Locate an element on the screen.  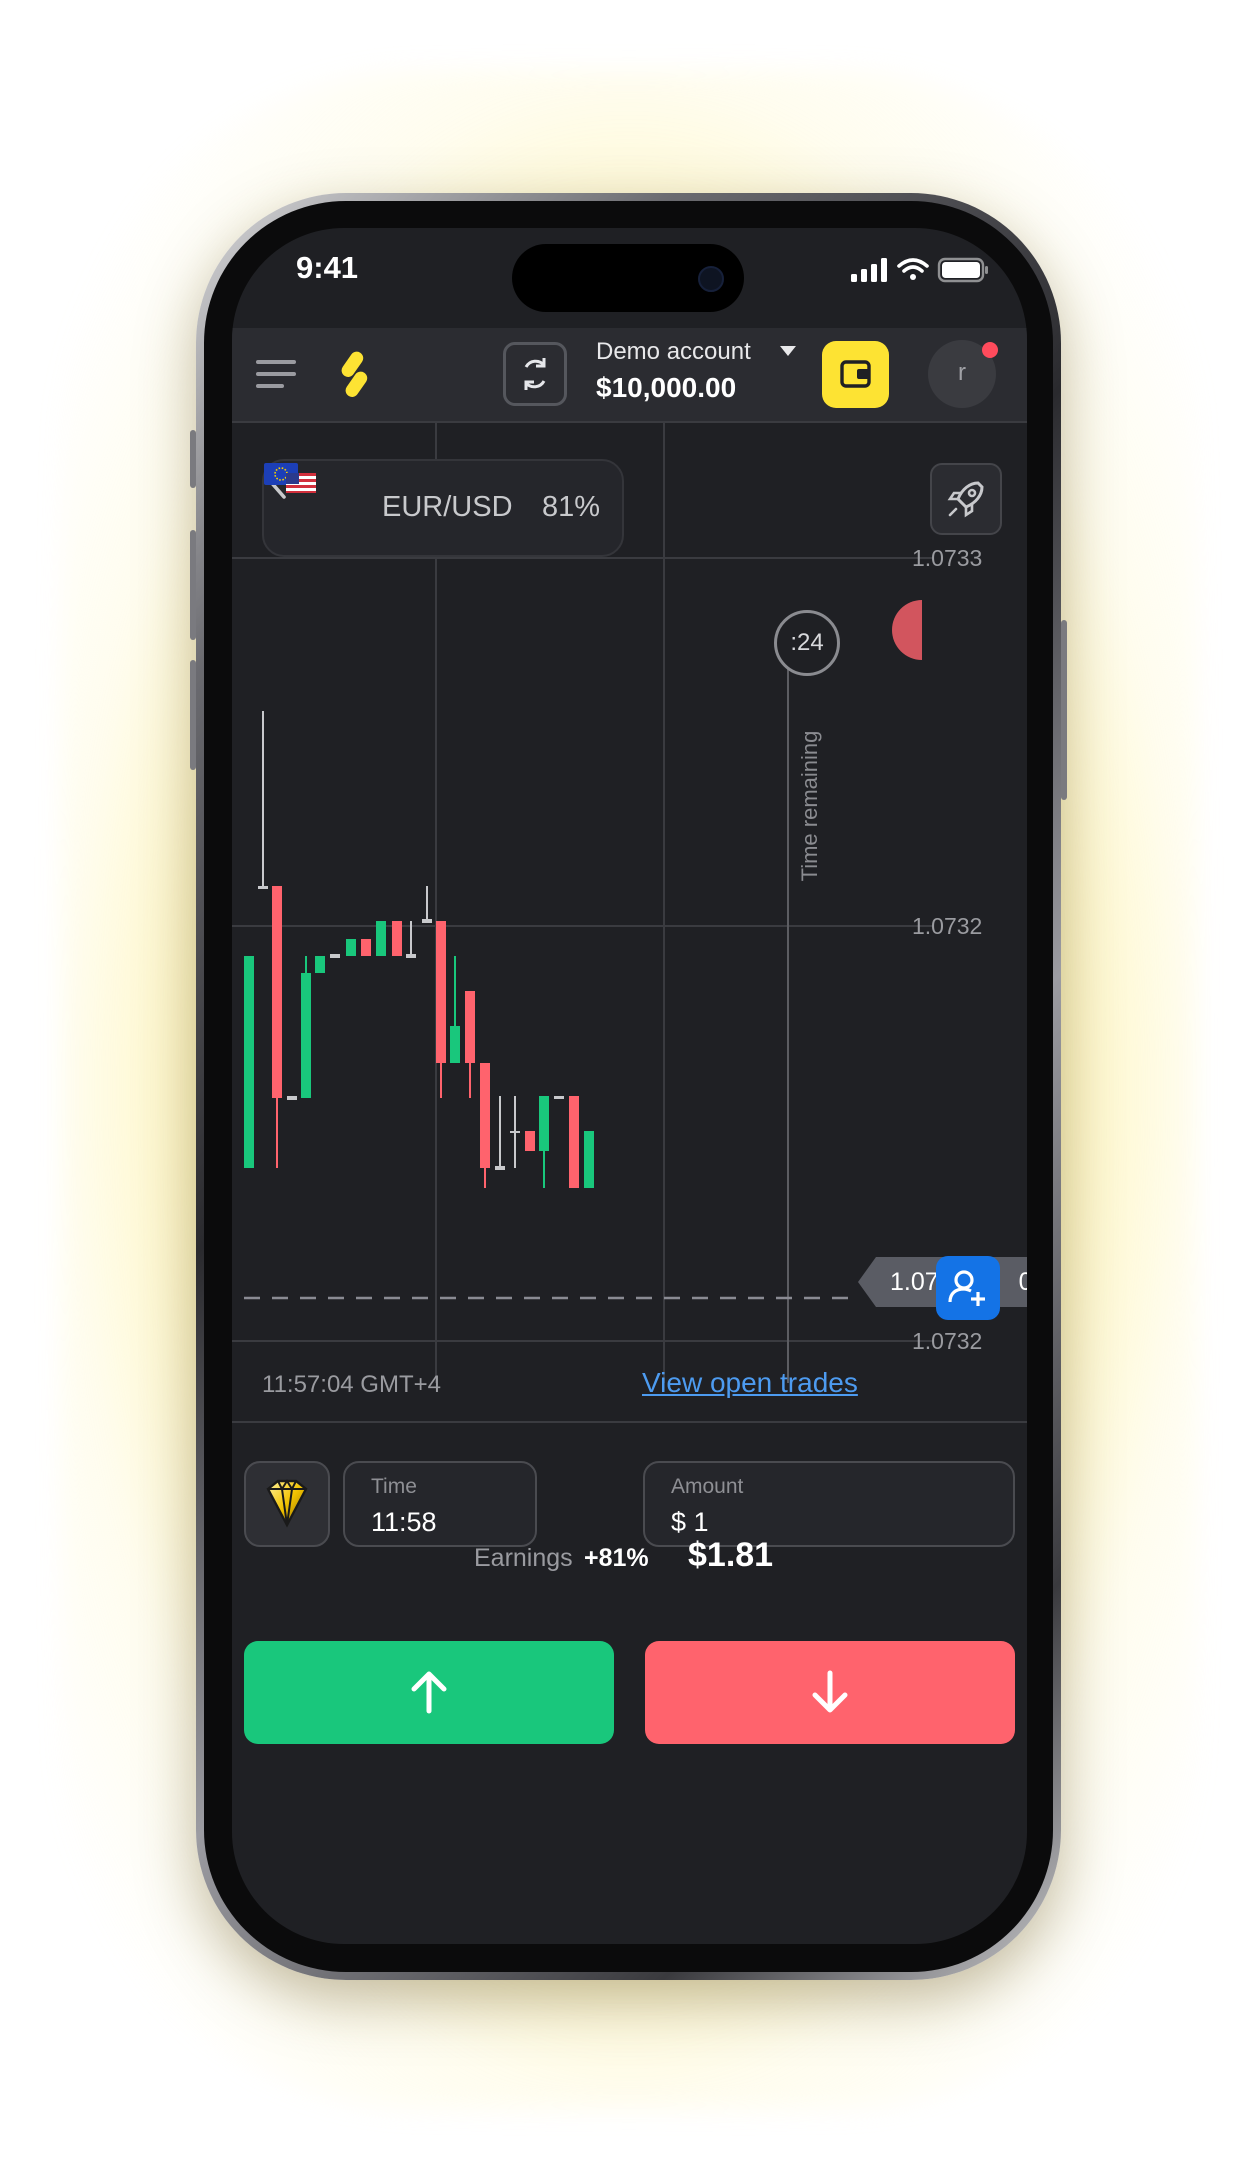
candles-group is located at coordinates (419, 949).